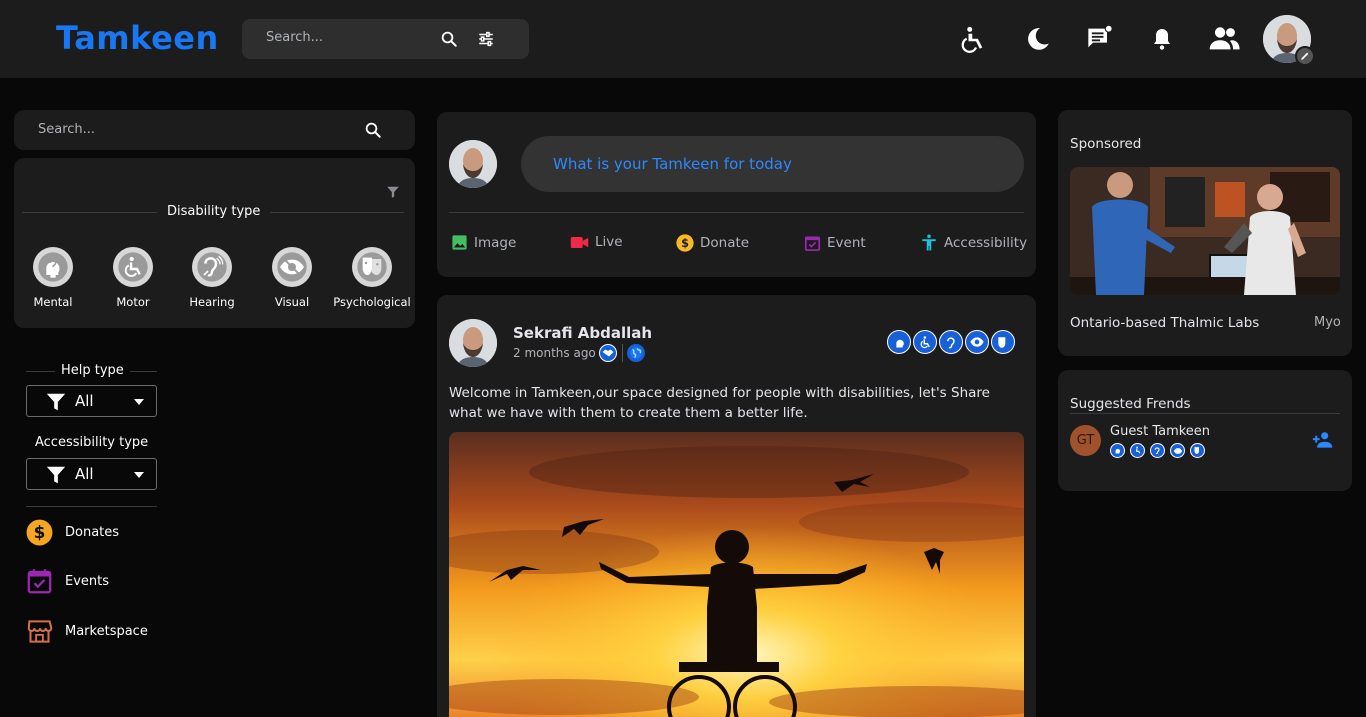 Image resolution: width=1366 pixels, height=717 pixels. Describe the element at coordinates (292, 278) in the screenshot. I see `disability-visual: Visual` at that location.